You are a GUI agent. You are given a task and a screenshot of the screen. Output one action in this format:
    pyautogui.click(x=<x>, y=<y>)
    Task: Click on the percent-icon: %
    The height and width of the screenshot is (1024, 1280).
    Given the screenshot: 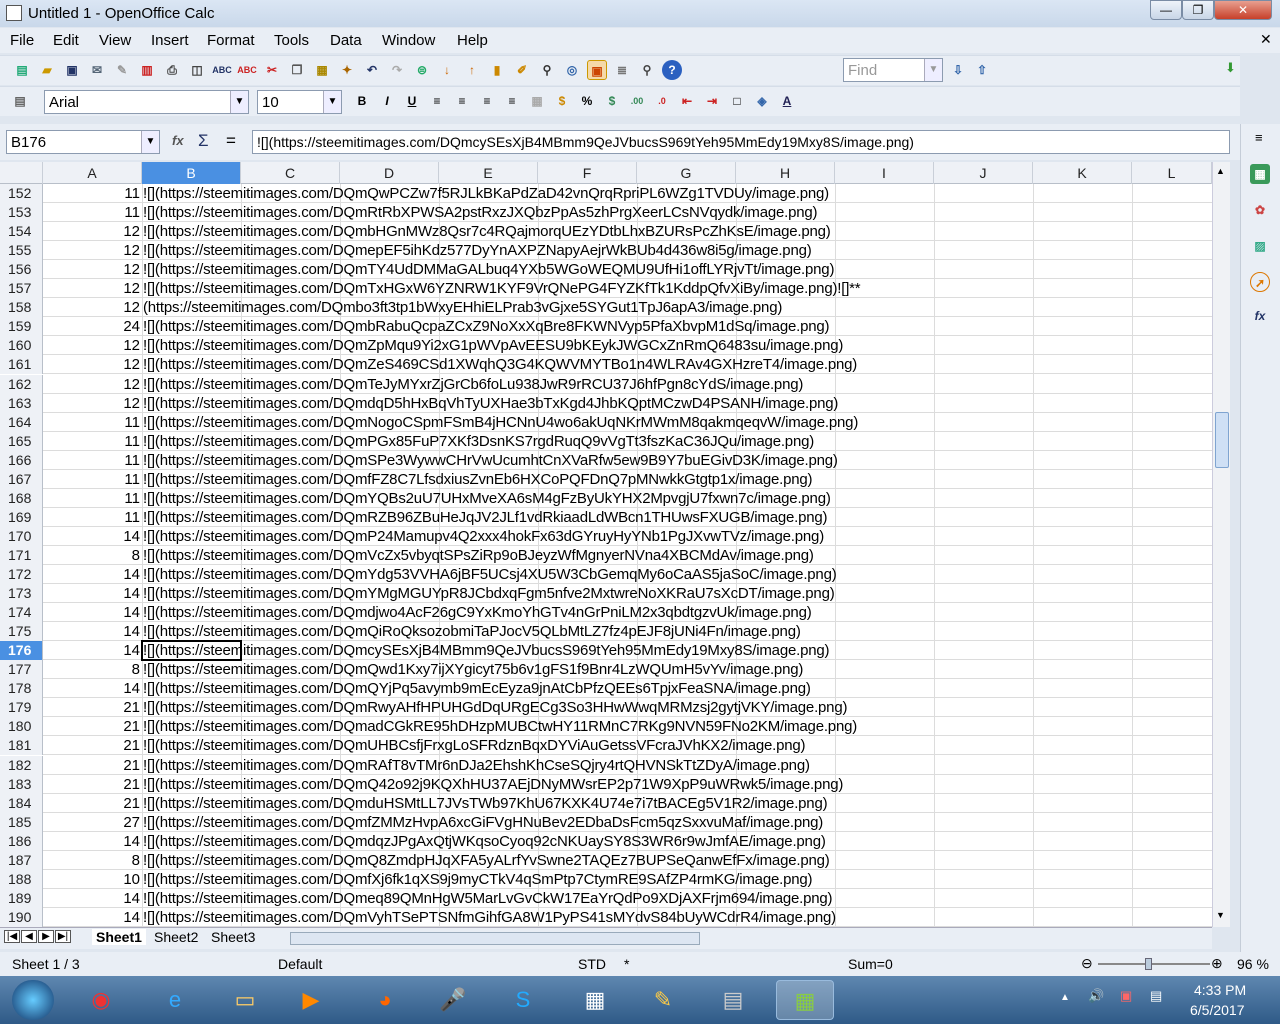 What is the action you would take?
    pyautogui.click(x=587, y=101)
    